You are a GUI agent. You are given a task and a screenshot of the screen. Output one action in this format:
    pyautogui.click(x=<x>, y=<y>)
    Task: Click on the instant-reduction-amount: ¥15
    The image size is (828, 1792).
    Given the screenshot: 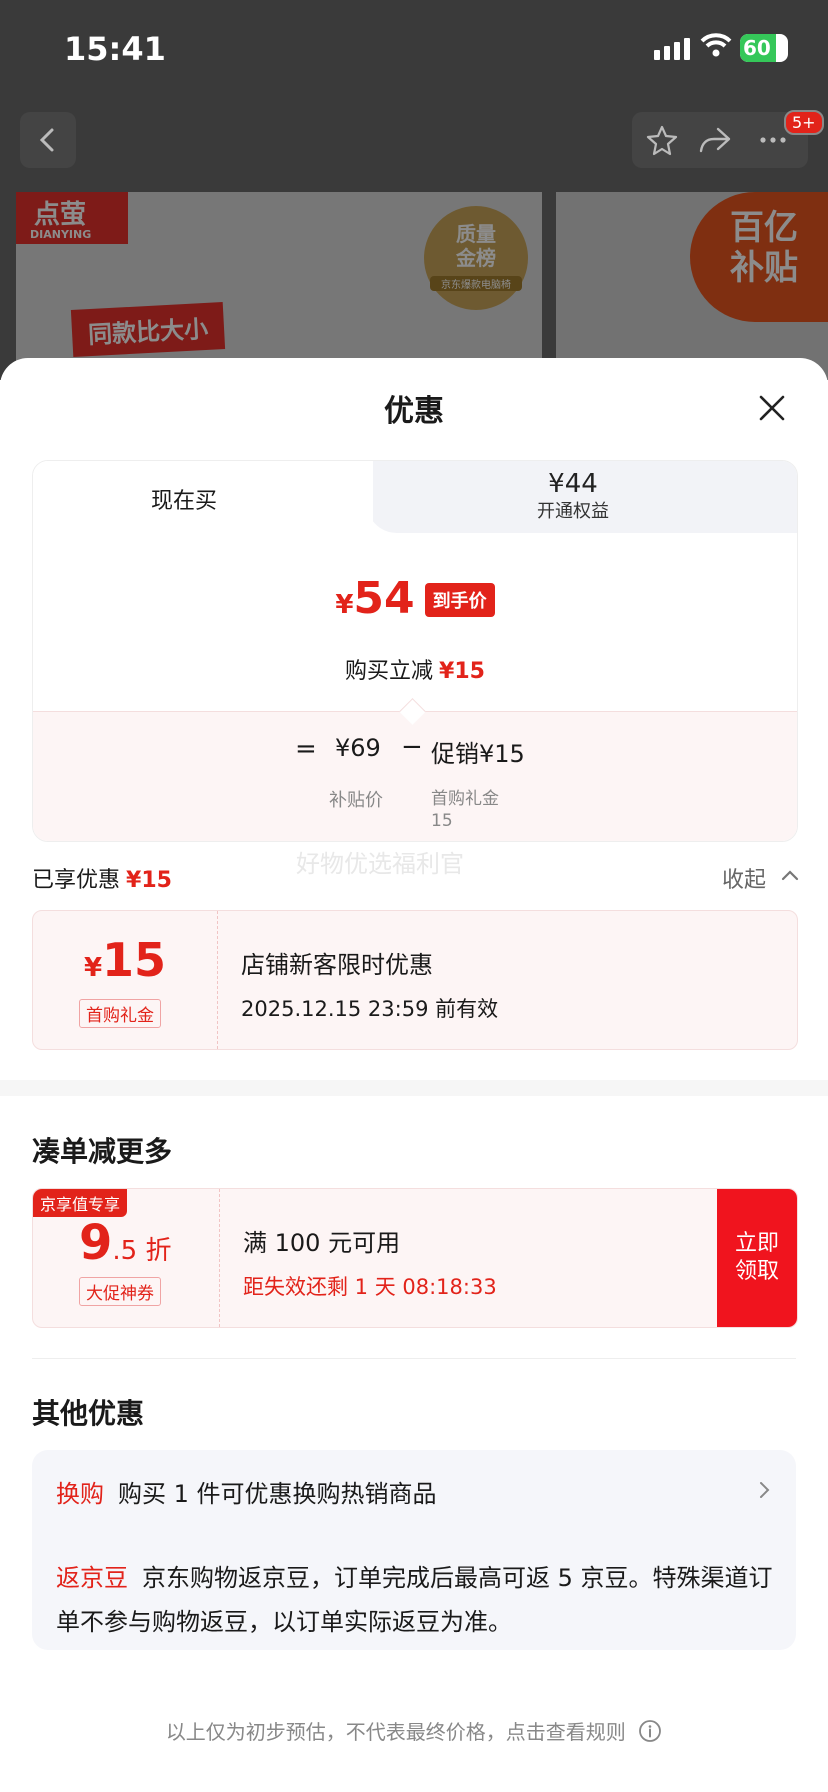 What is the action you would take?
    pyautogui.click(x=462, y=671)
    